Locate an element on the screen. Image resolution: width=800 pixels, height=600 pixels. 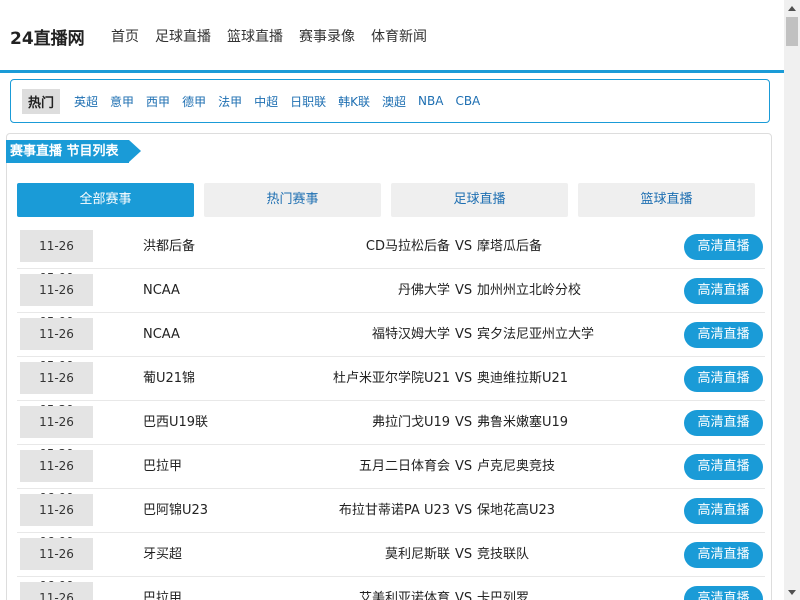
home-team: 丹佛大学 is located at coordinates (423, 290).